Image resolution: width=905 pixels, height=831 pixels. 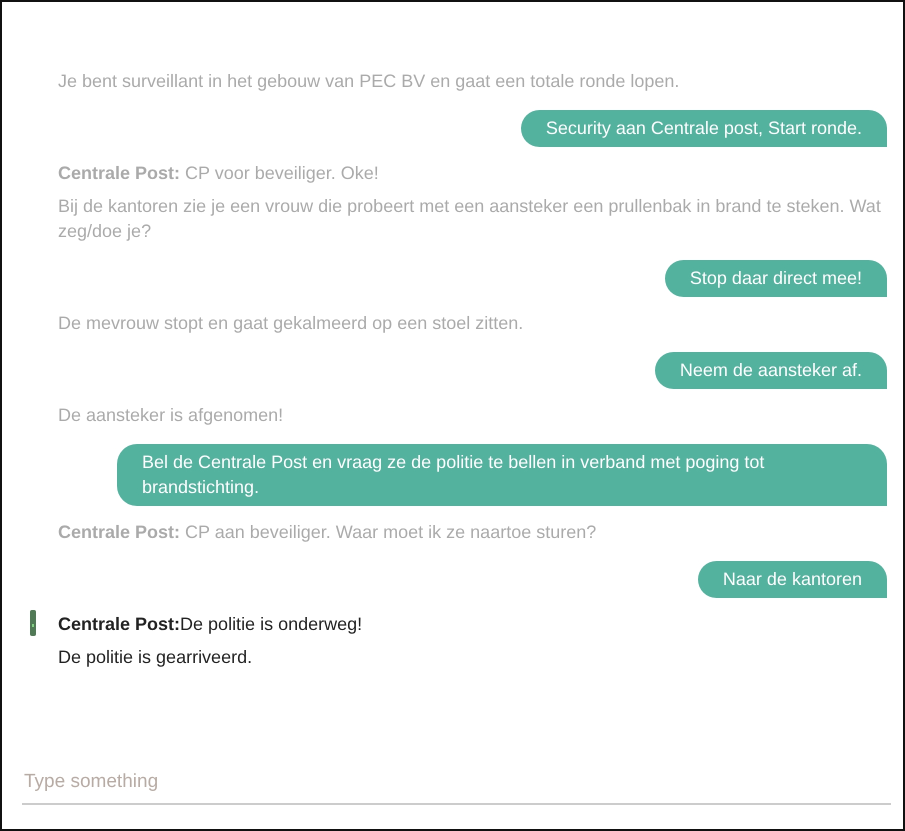 I want to click on story-text: Centrale Post:De politie is onderweg!, so click(x=211, y=624).